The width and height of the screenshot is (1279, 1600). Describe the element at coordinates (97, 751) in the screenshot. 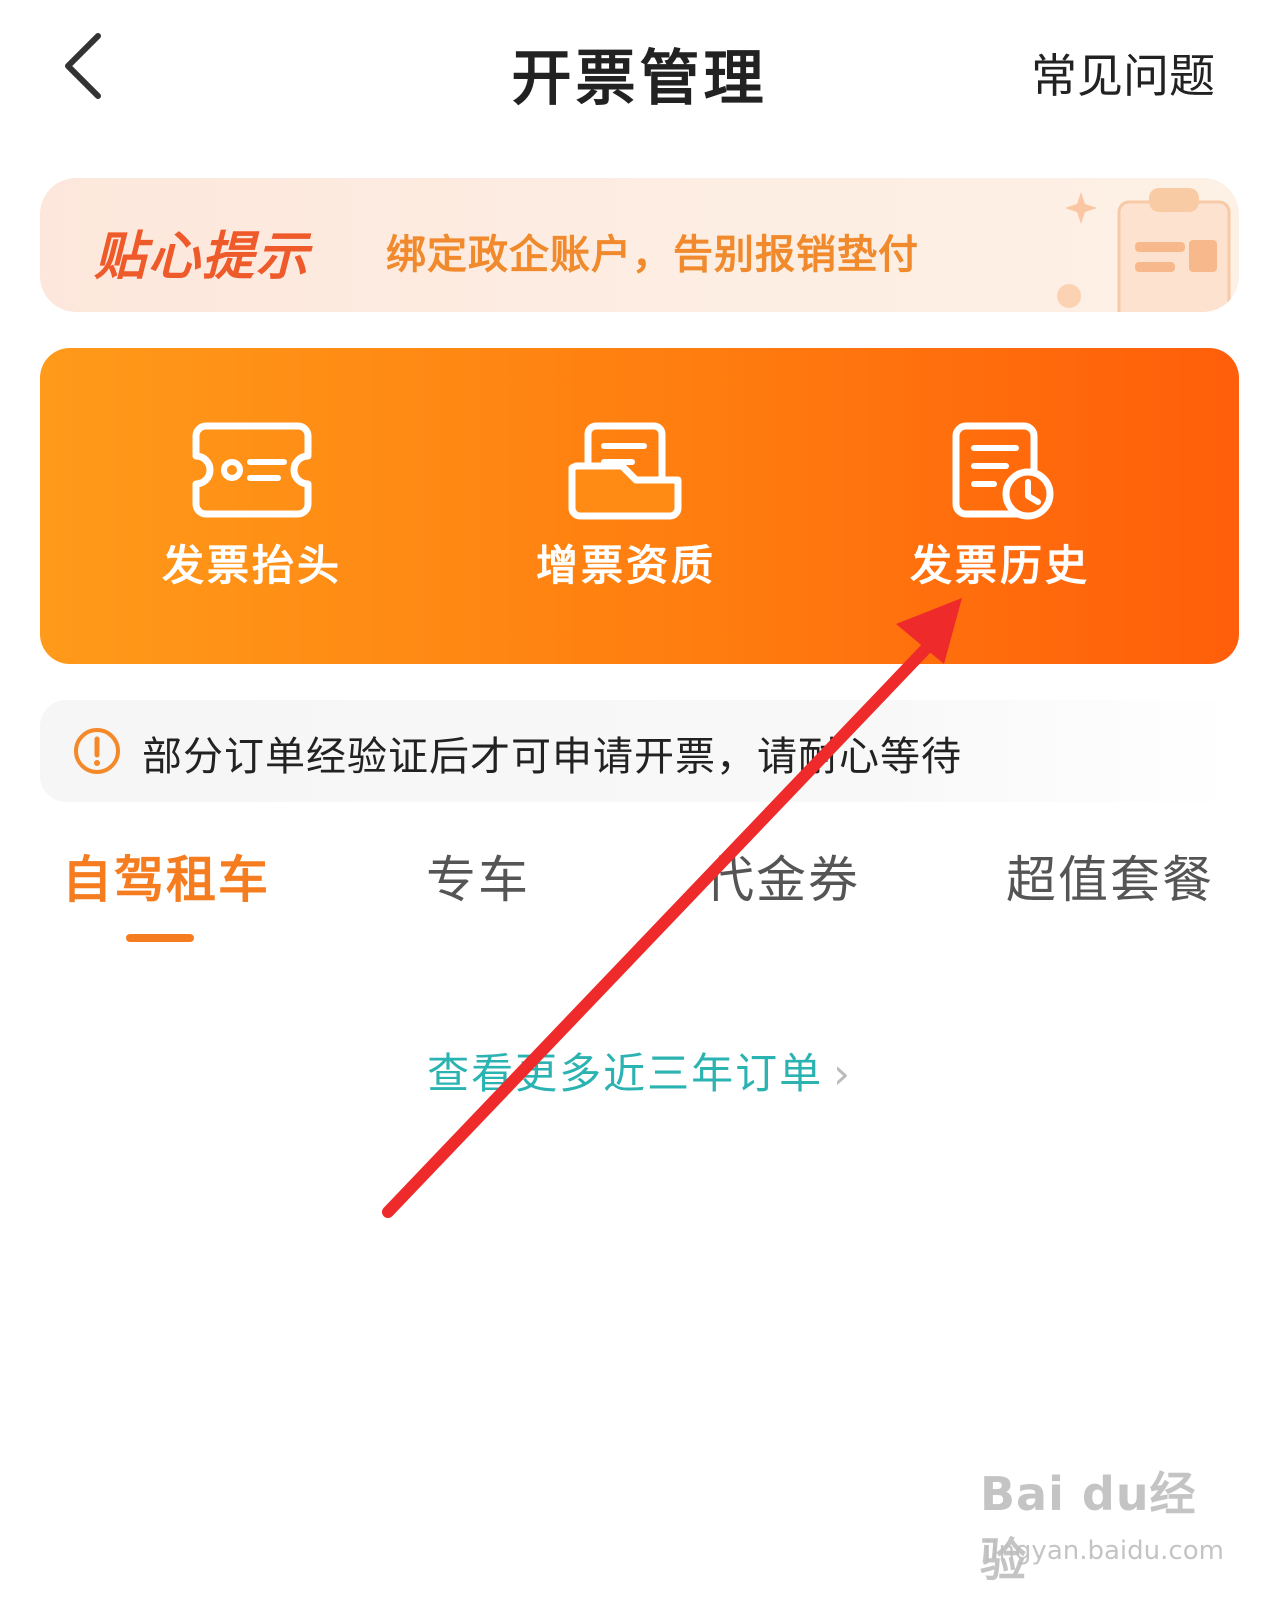

I see `warning-circle-icon` at that location.